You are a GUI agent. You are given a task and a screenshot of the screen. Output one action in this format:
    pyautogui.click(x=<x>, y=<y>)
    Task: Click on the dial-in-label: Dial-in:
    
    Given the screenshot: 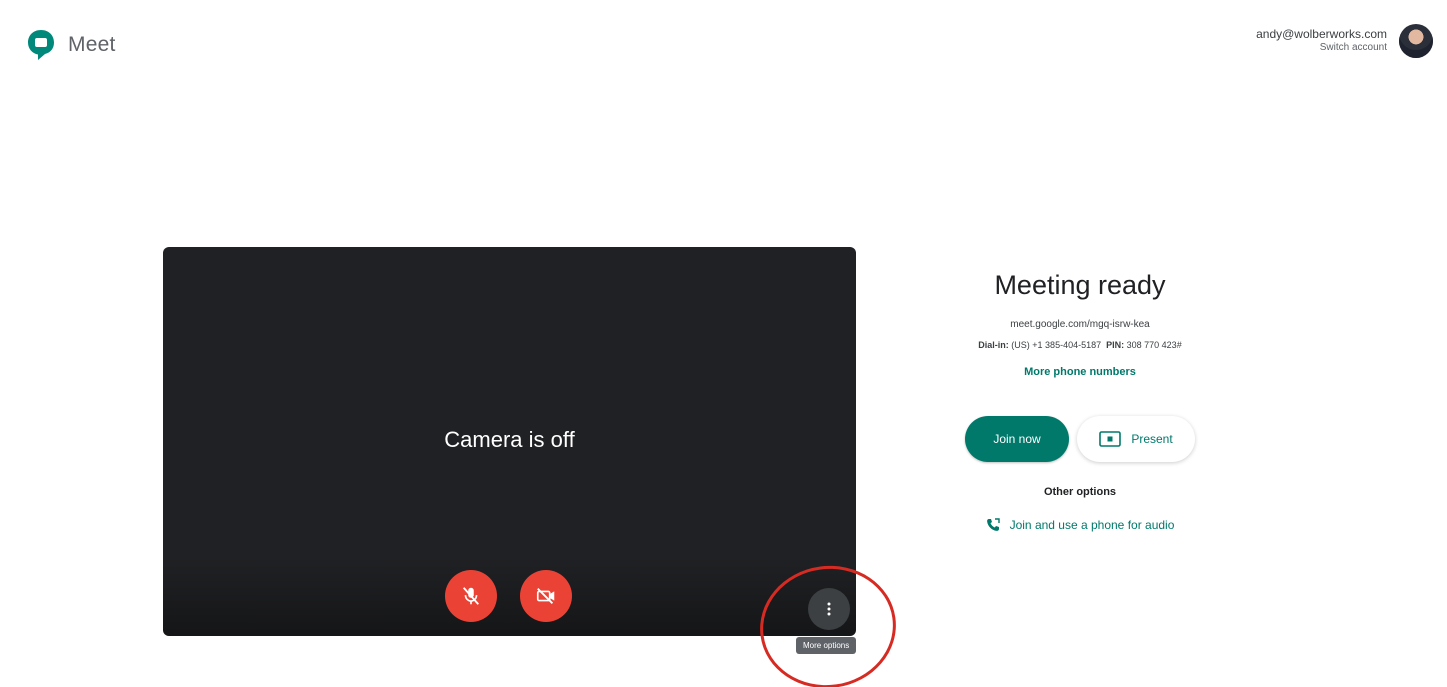 What is the action you would take?
    pyautogui.click(x=993, y=345)
    